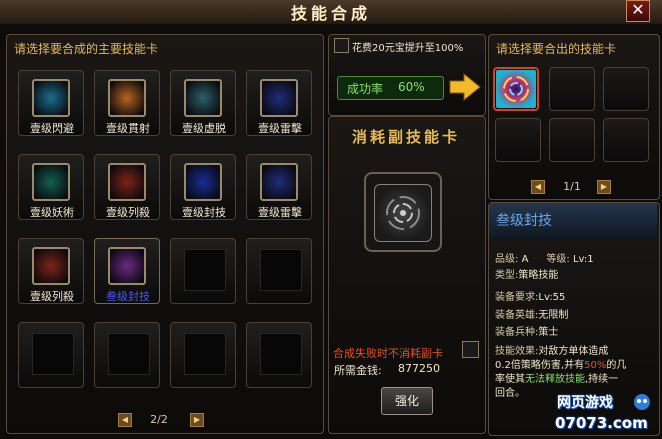  I want to click on hero-label: 装备英雄:, so click(517, 315).